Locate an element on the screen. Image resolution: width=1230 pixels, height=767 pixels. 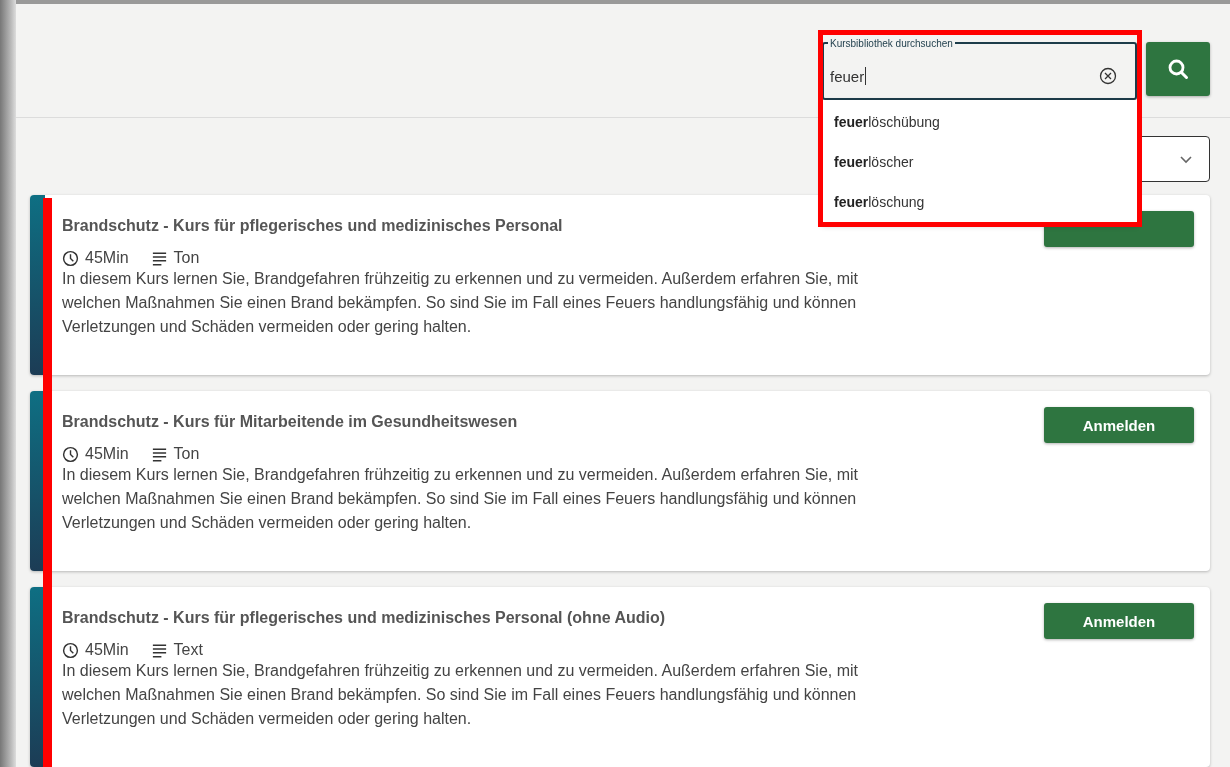
course-title: Brandschutz - Kurs für pflegerisches und medizinisches Personal is located at coordinates (312, 226).